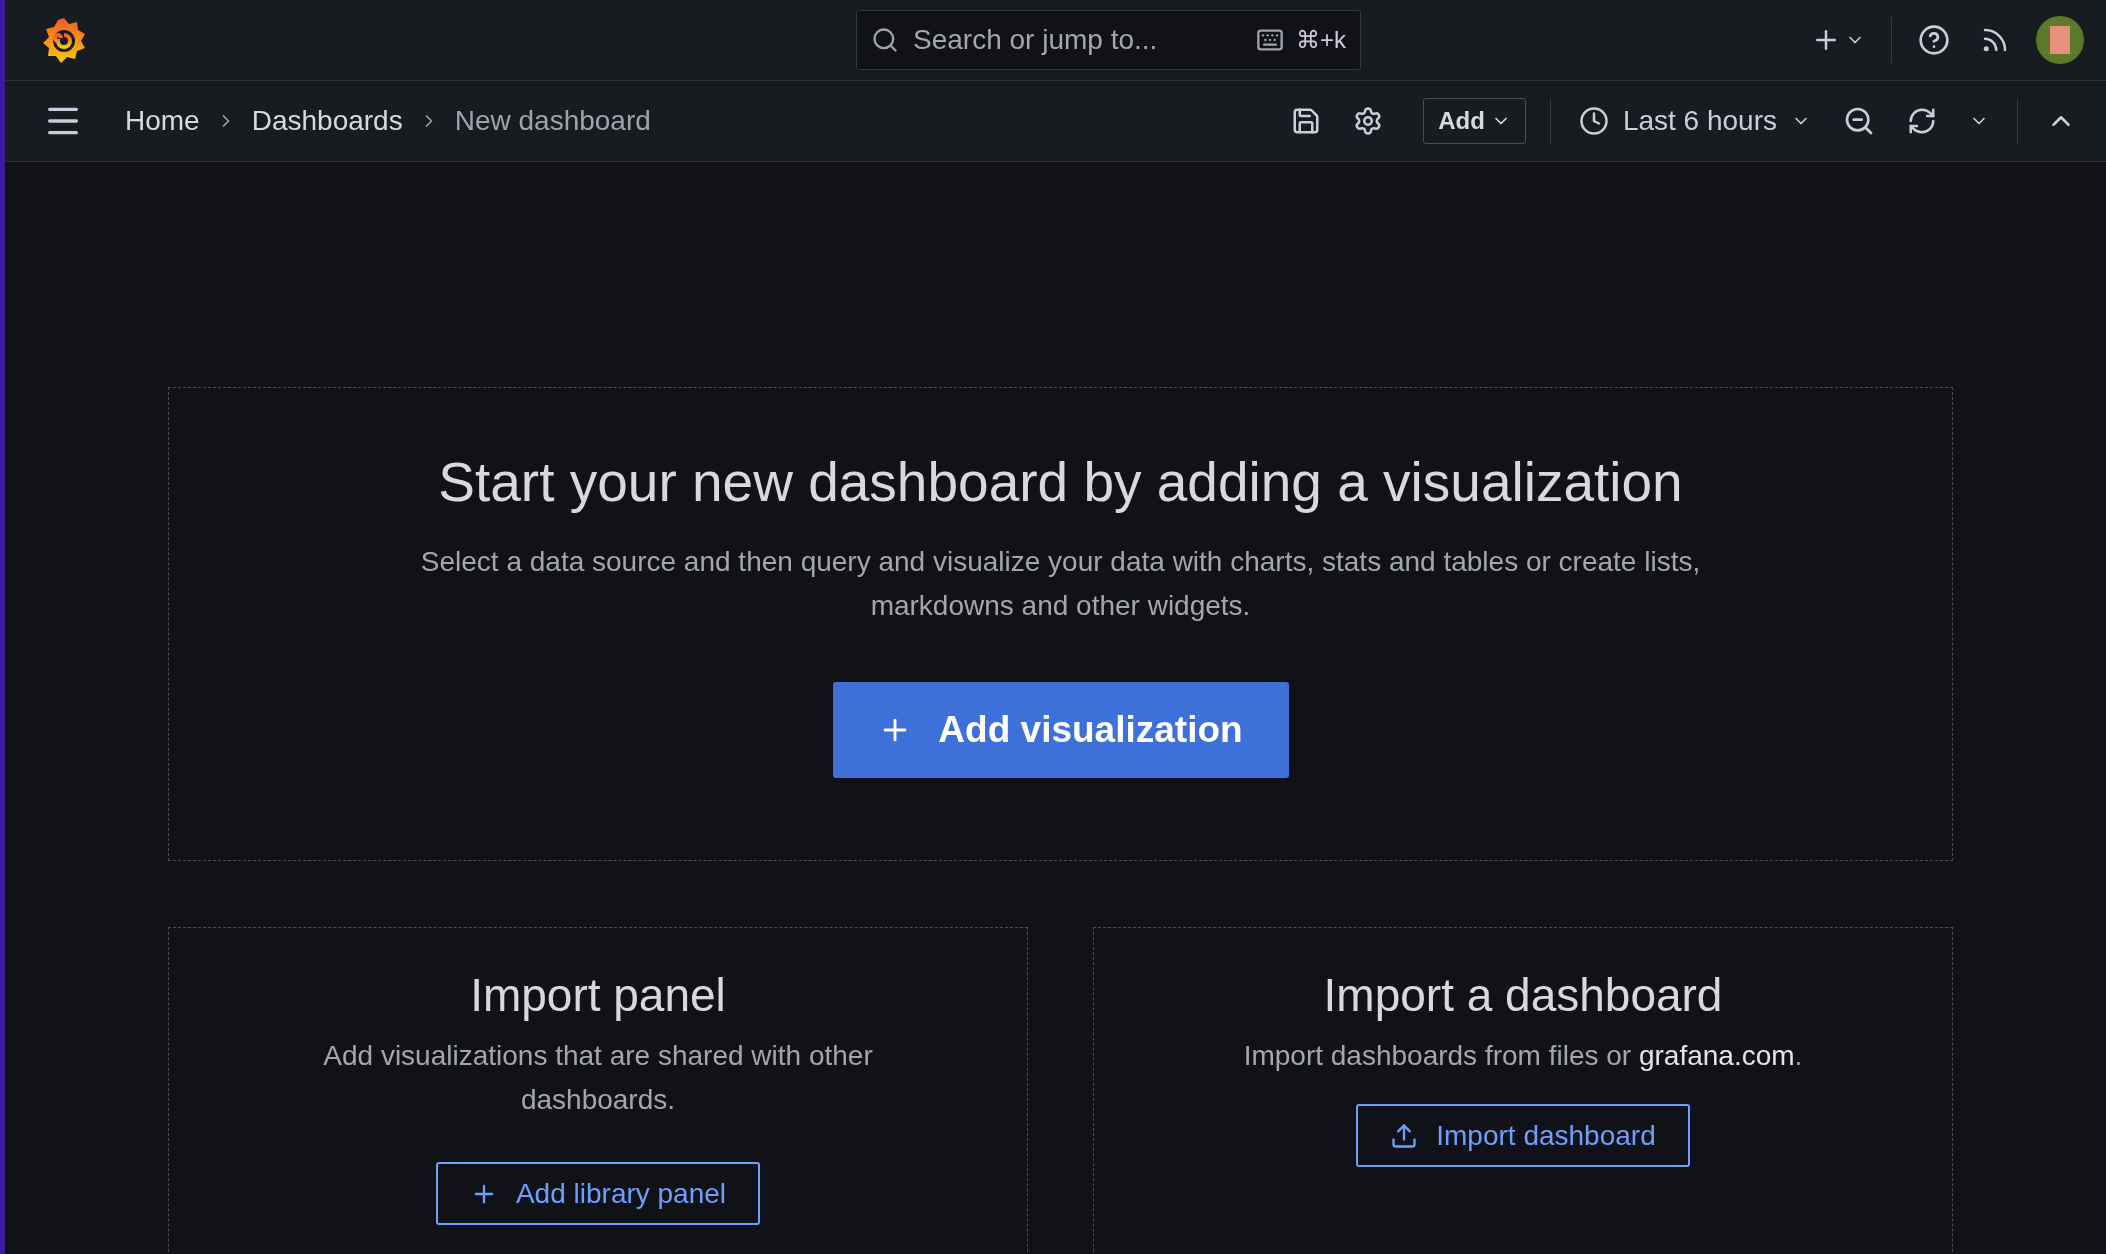 This screenshot has width=2106, height=1254. I want to click on upload-icon, so click(1404, 1135).